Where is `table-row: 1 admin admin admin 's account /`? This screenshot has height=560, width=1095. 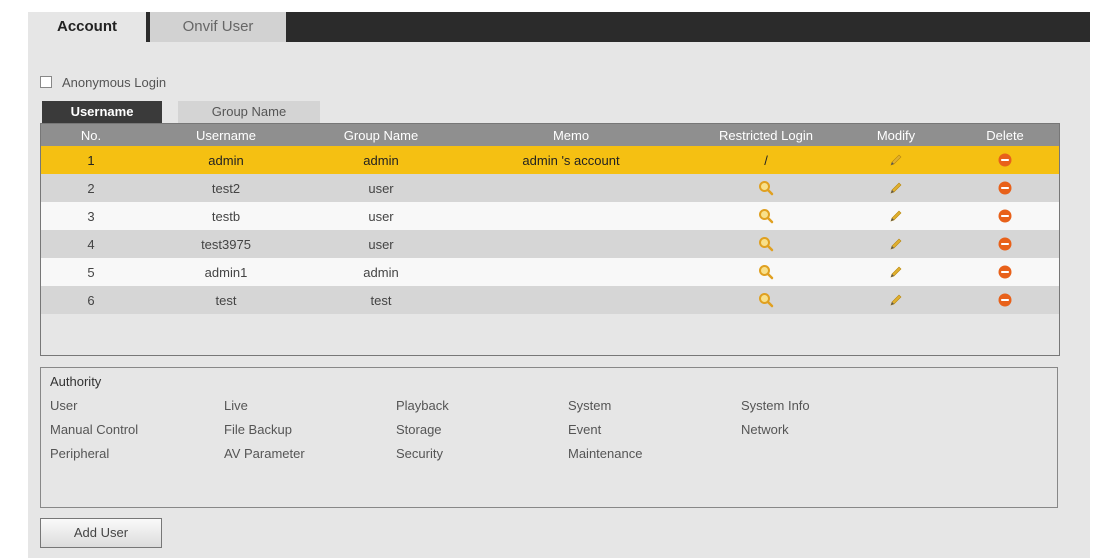 table-row: 1 admin admin admin 's account / is located at coordinates (550, 160).